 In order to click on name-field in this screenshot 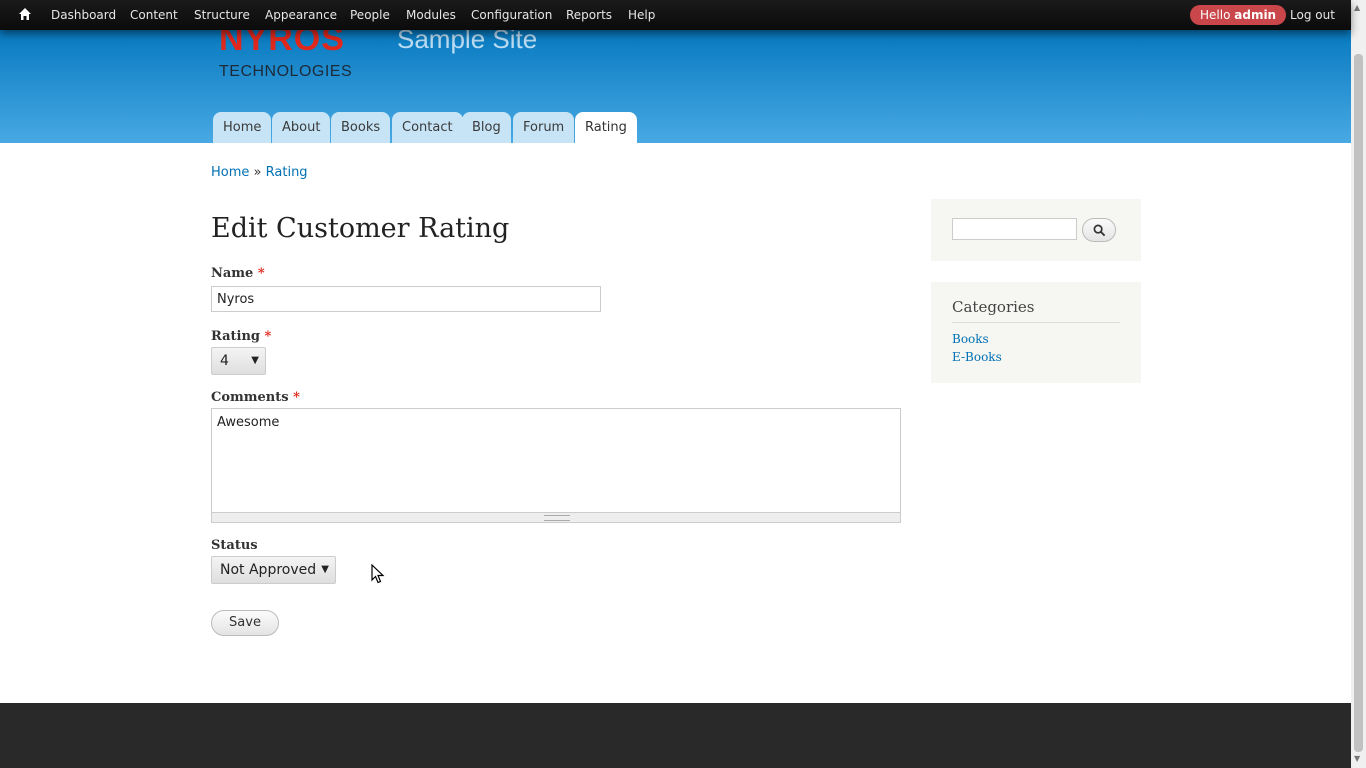, I will do `click(406, 299)`.